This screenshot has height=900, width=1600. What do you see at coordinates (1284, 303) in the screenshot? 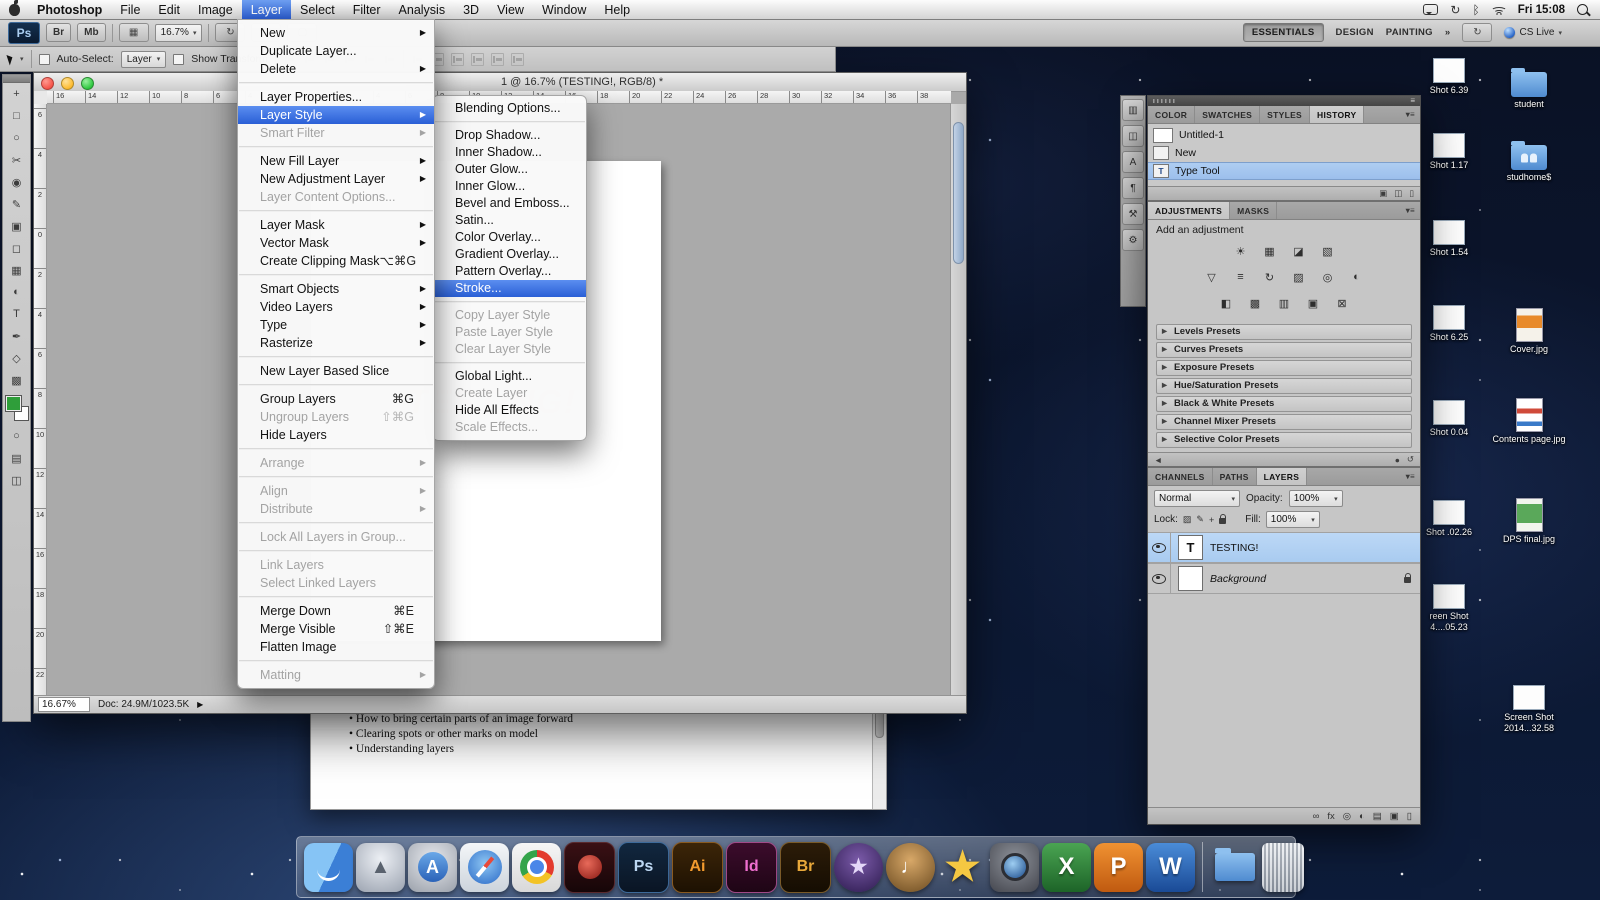
I see `adjustment-icon: ▥` at bounding box center [1284, 303].